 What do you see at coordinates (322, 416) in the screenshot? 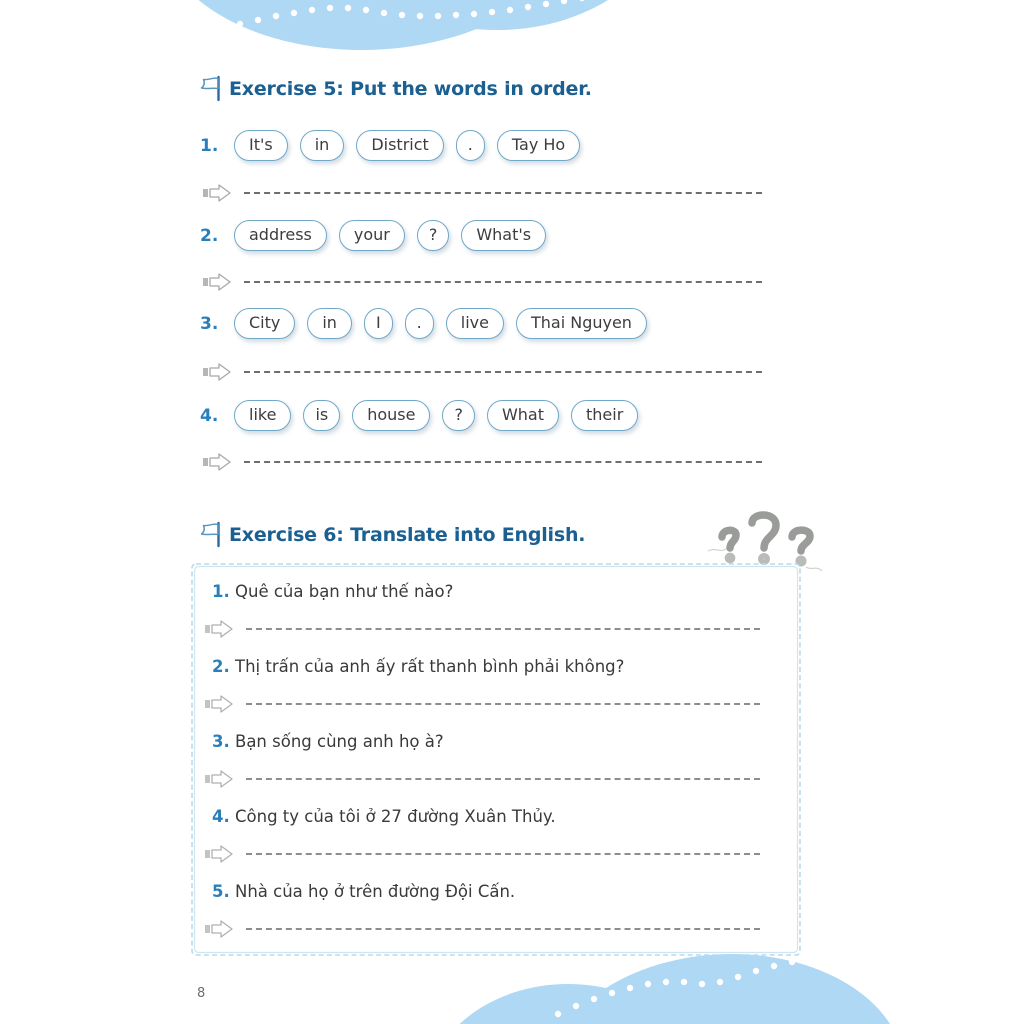
I see `word-bubble: is` at bounding box center [322, 416].